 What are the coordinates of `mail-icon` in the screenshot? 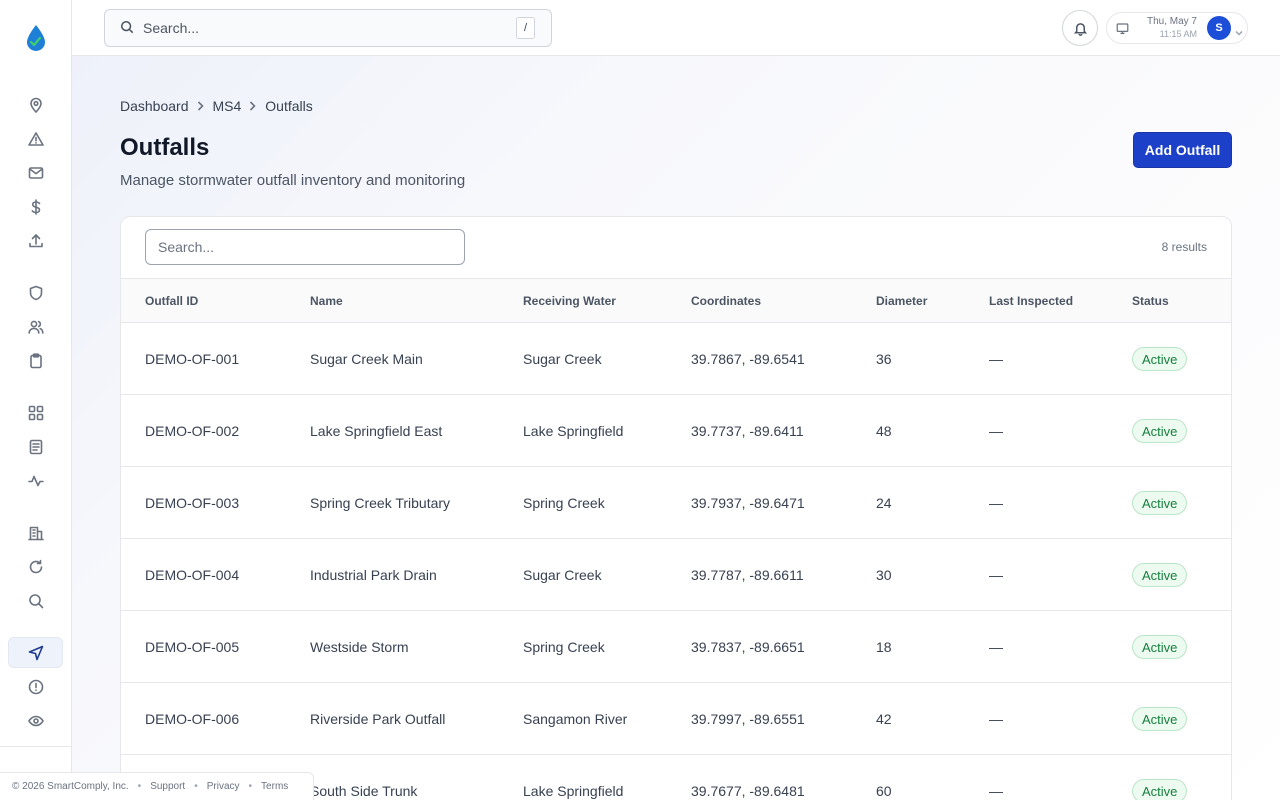 It's located at (36, 173).